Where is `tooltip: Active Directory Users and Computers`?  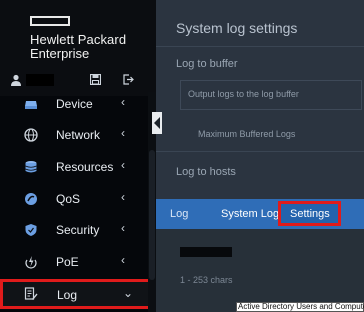 tooltip: Active Directory Users and Computers is located at coordinates (300, 307).